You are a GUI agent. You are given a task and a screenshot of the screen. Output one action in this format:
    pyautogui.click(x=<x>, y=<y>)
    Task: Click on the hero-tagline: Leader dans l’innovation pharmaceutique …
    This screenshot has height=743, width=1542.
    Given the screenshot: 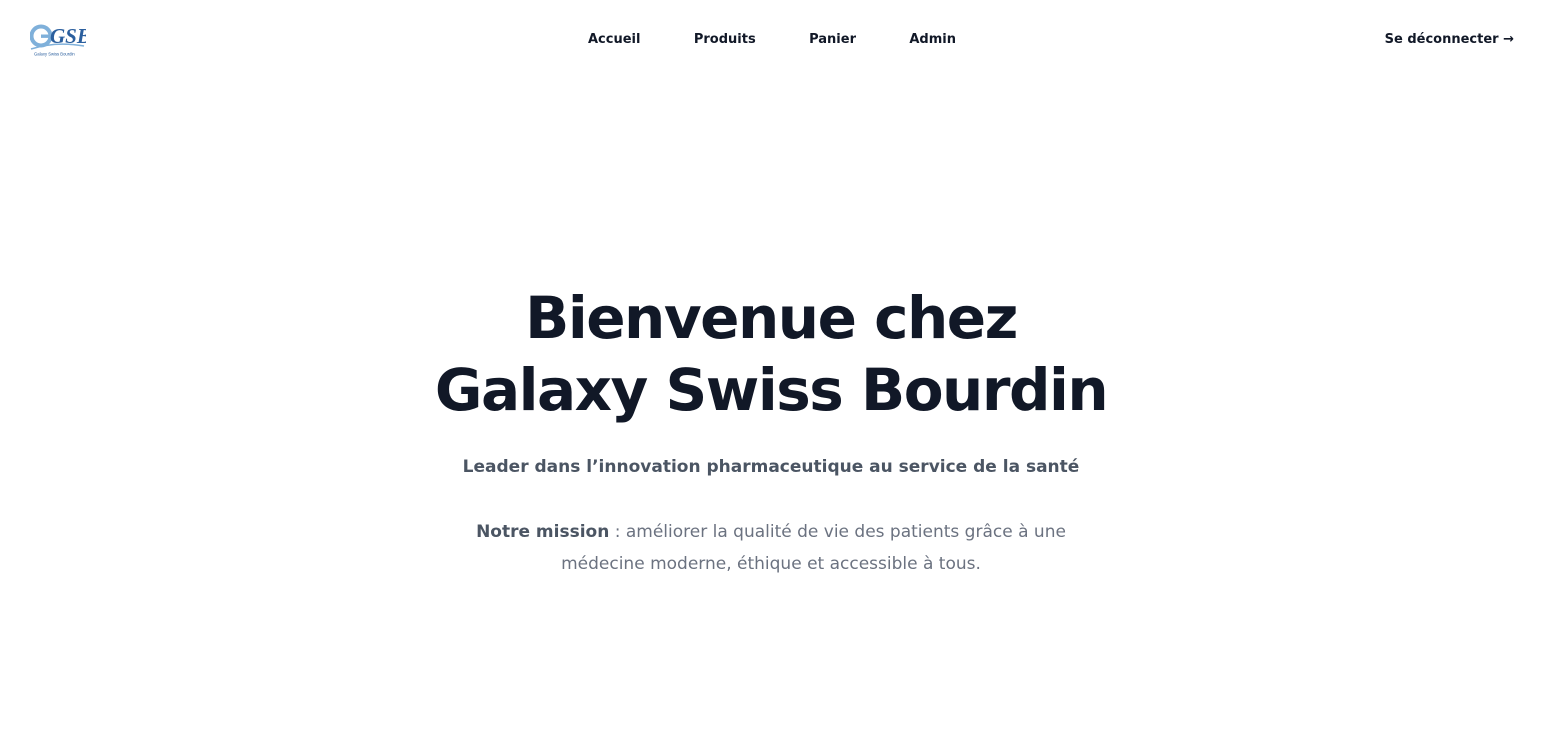 What is the action you would take?
    pyautogui.click(x=771, y=467)
    